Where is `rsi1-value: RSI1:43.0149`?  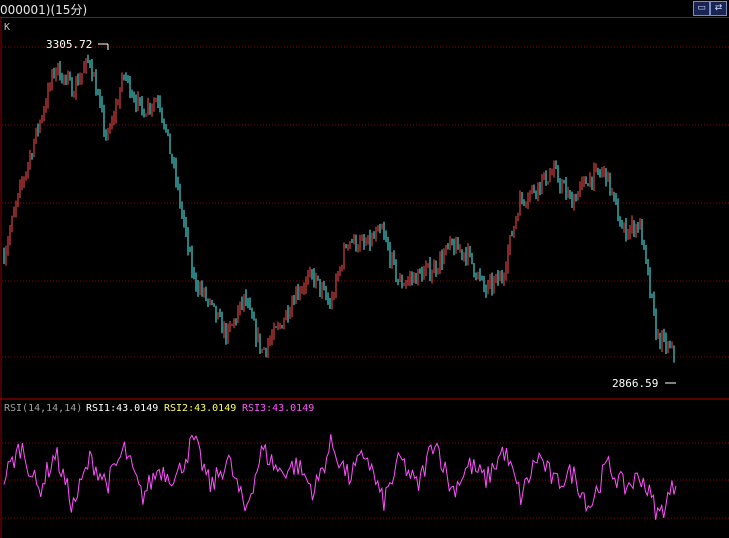 rsi1-value: RSI1:43.0149 is located at coordinates (122, 408).